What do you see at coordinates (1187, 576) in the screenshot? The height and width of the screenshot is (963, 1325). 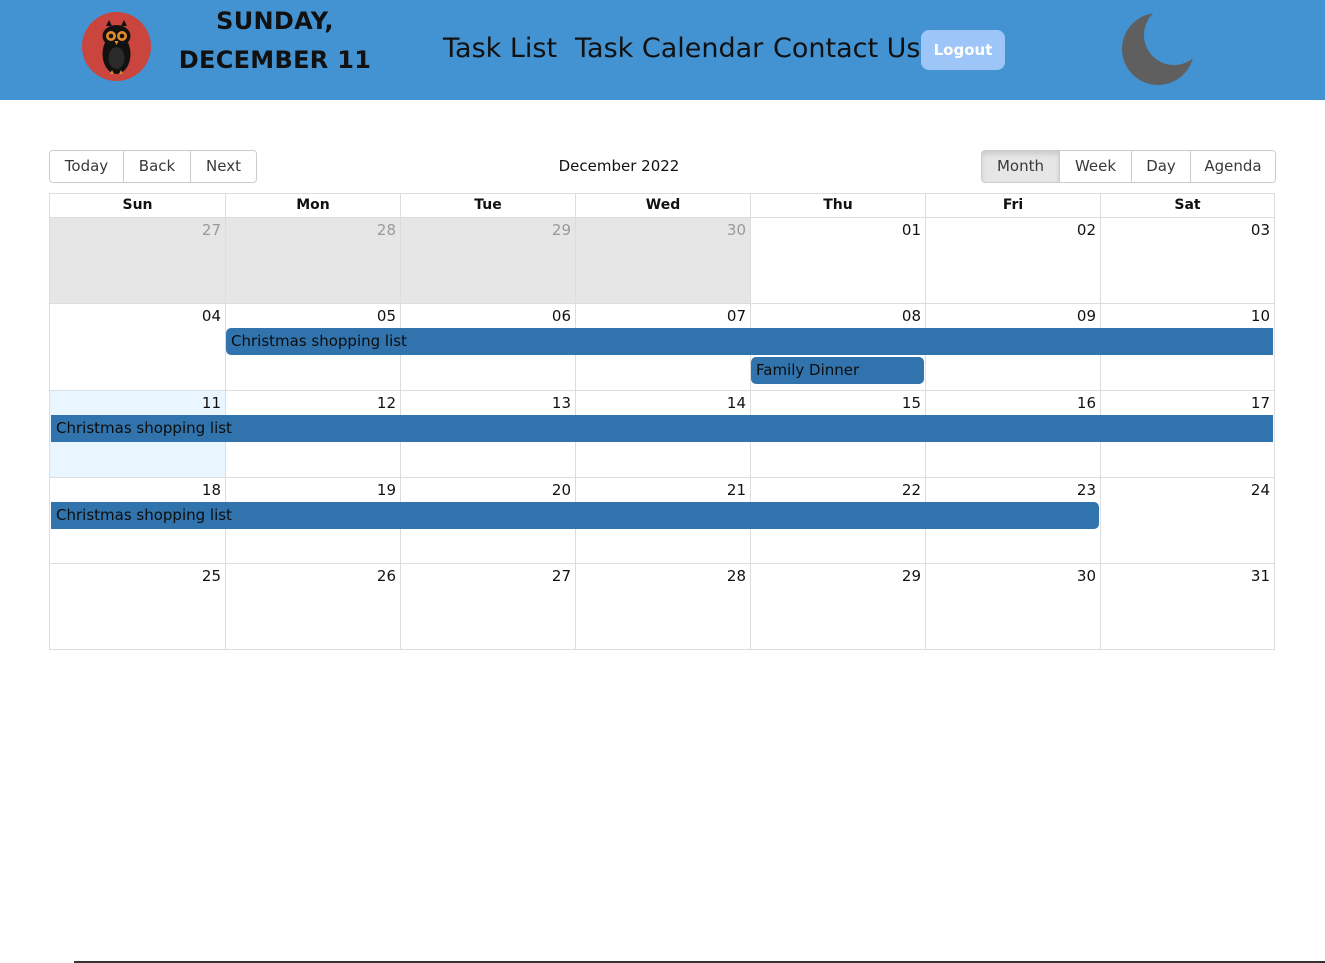 I see `date-number: 31` at bounding box center [1187, 576].